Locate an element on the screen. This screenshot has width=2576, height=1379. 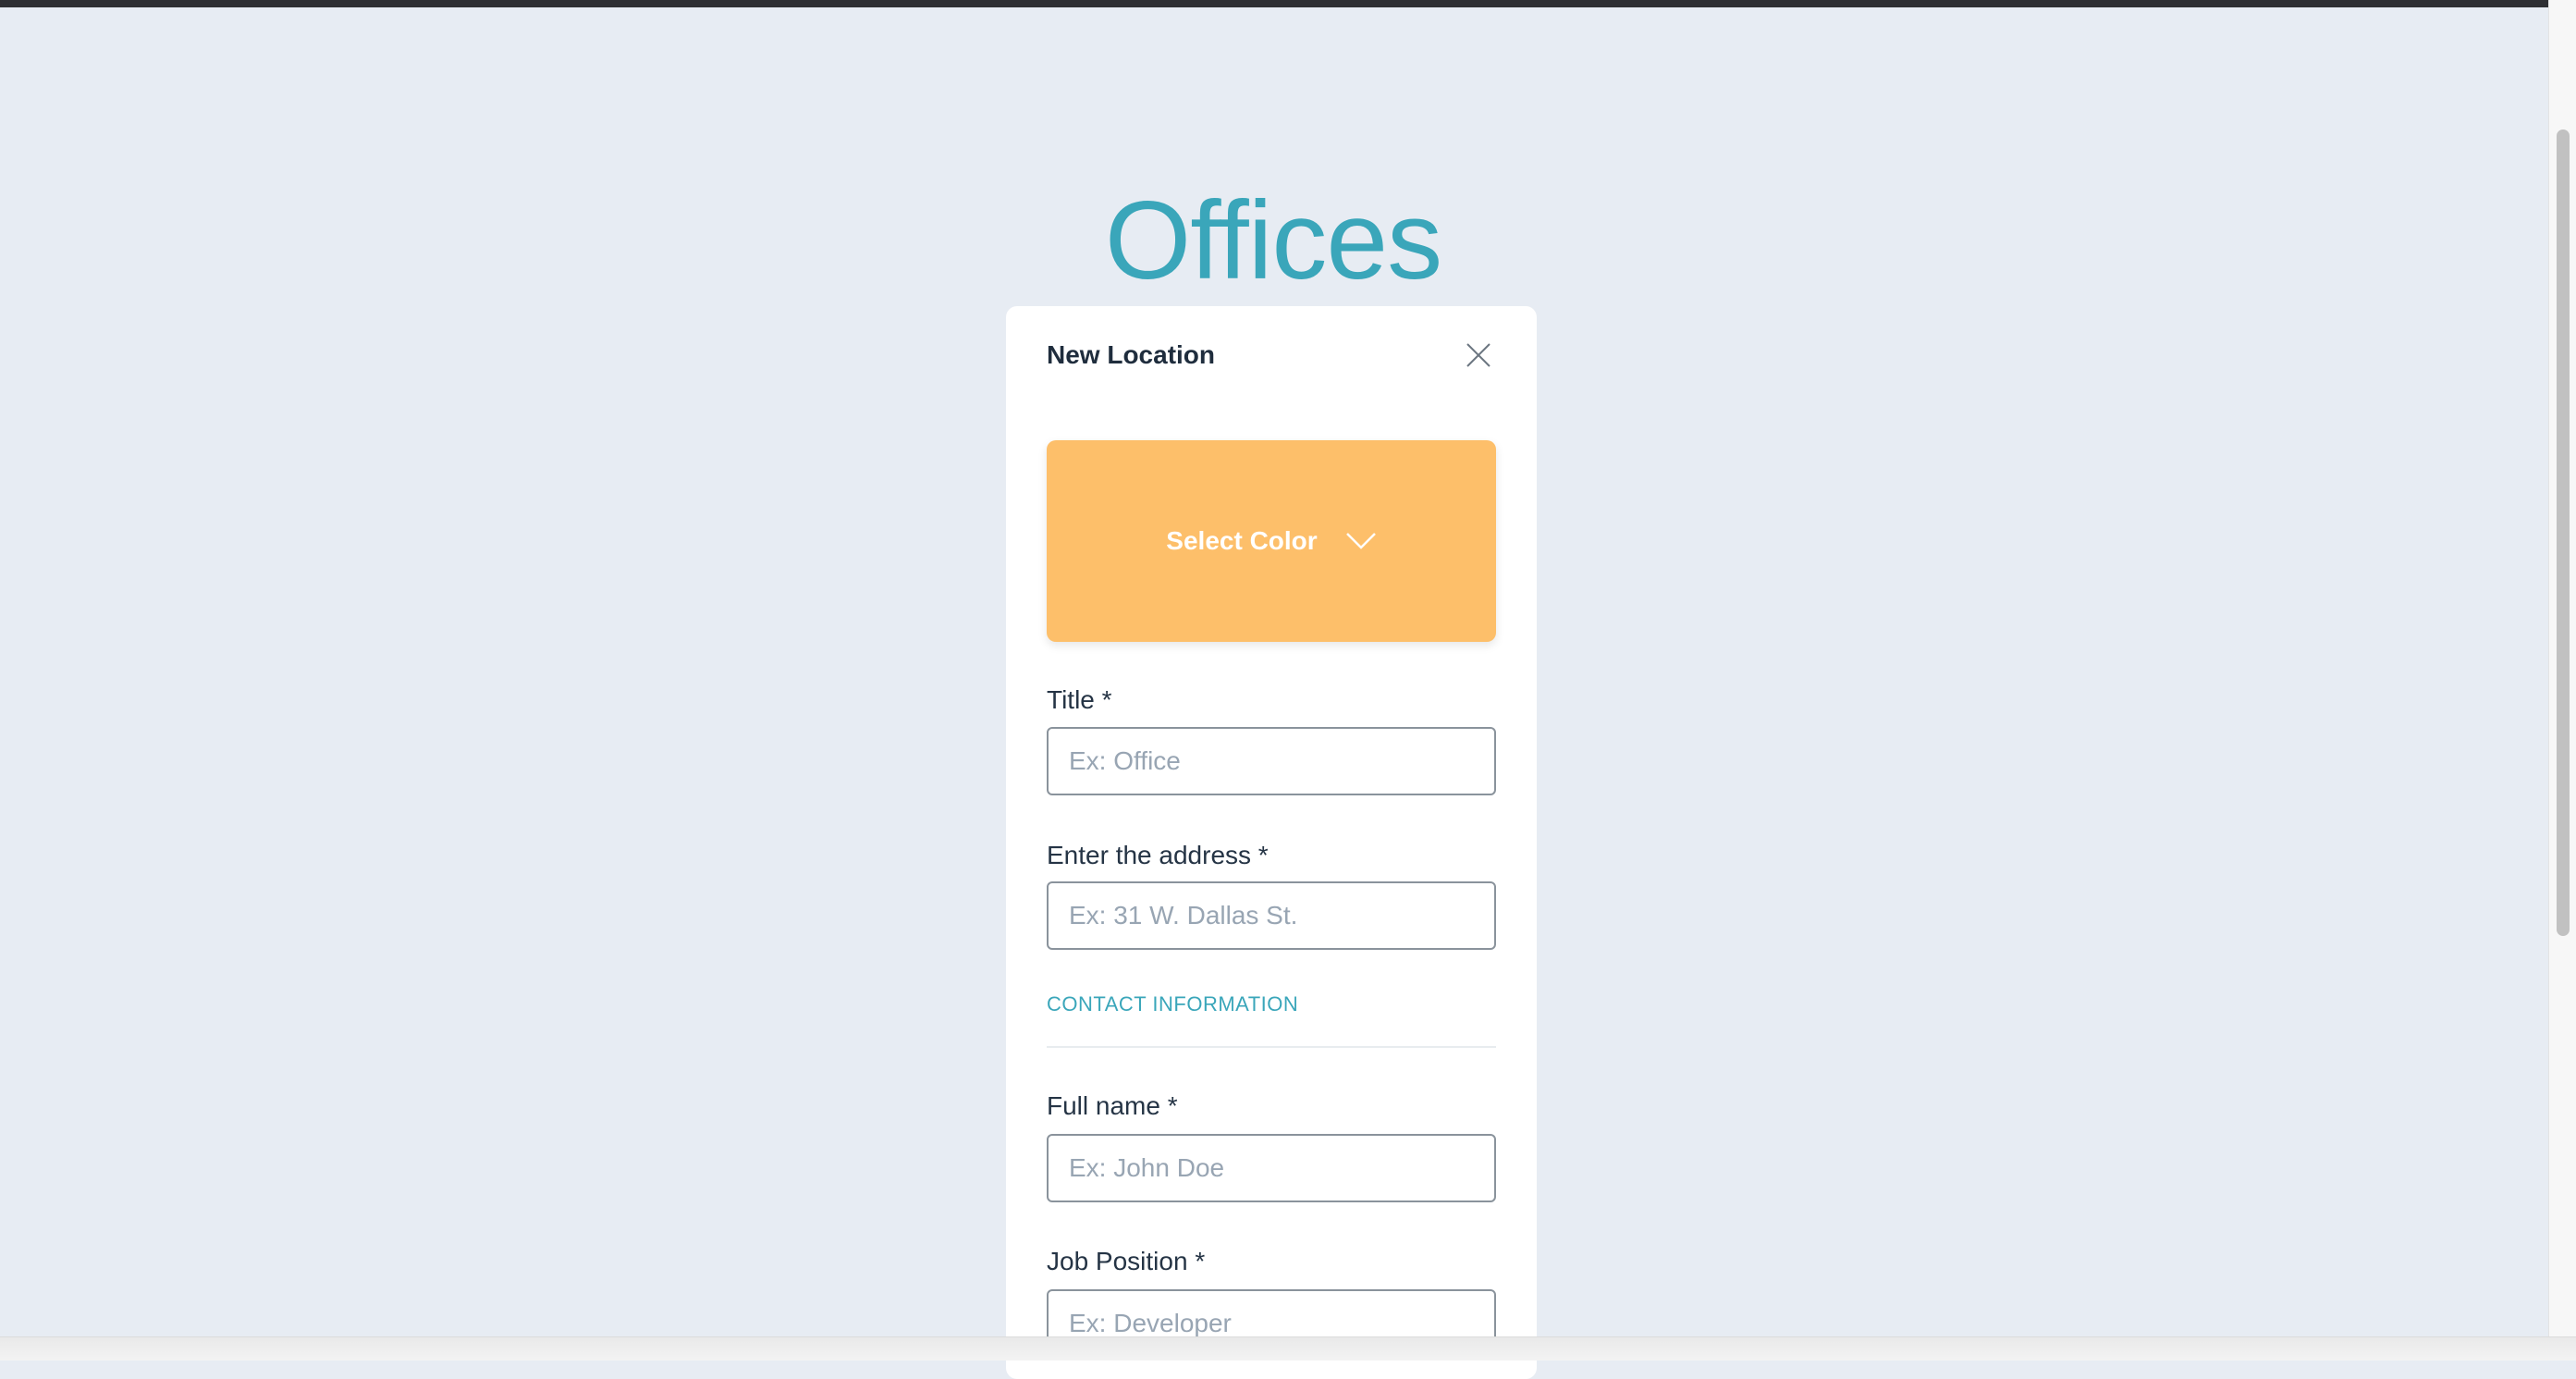
full-name-input is located at coordinates (1271, 1168).